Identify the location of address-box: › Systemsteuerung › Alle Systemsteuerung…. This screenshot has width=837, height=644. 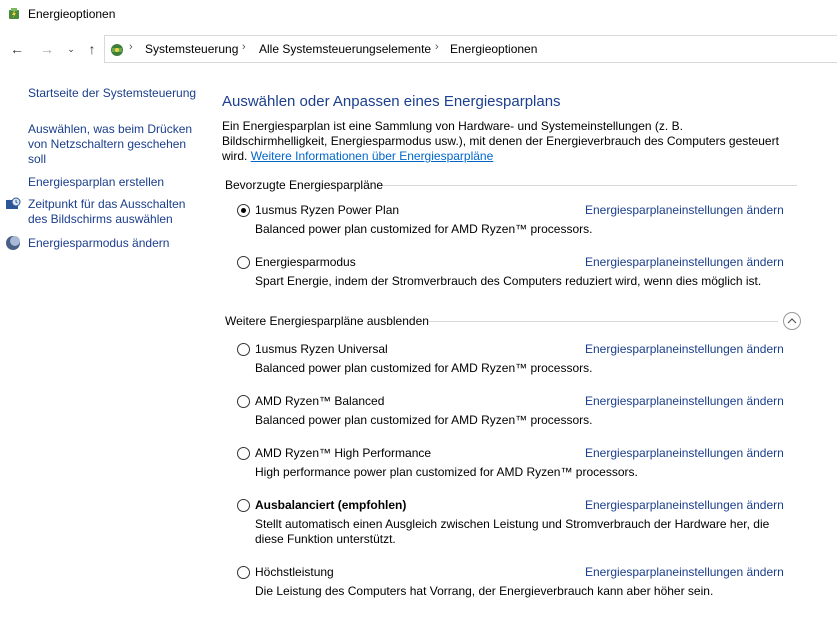
(470, 49).